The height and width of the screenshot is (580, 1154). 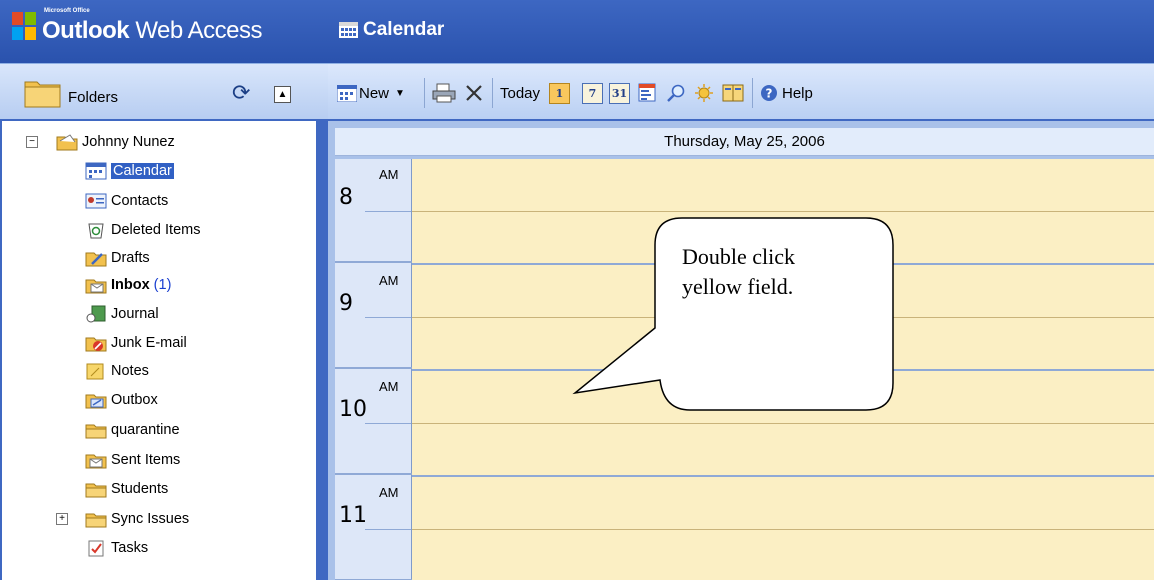 I want to click on month-view-button: 31, so click(x=619, y=93).